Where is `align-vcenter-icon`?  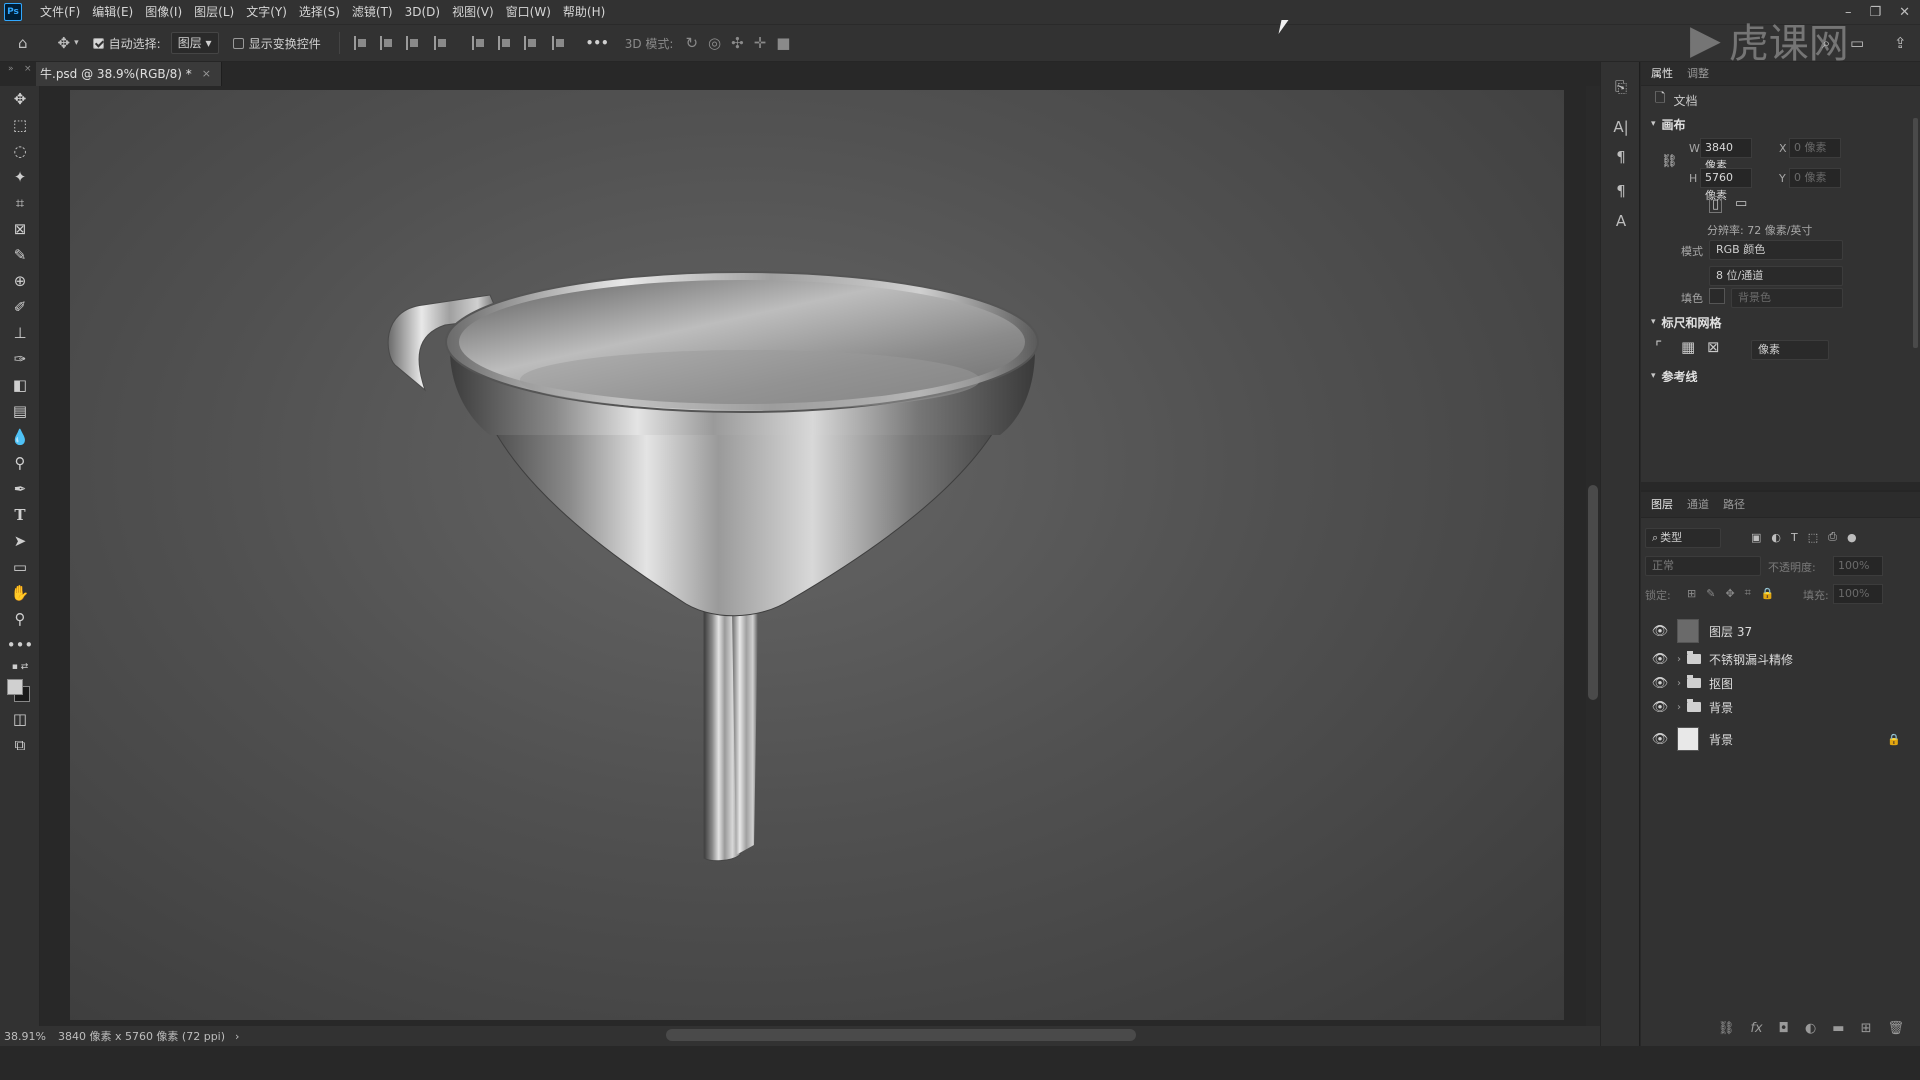 align-vcenter-icon is located at coordinates (504, 43).